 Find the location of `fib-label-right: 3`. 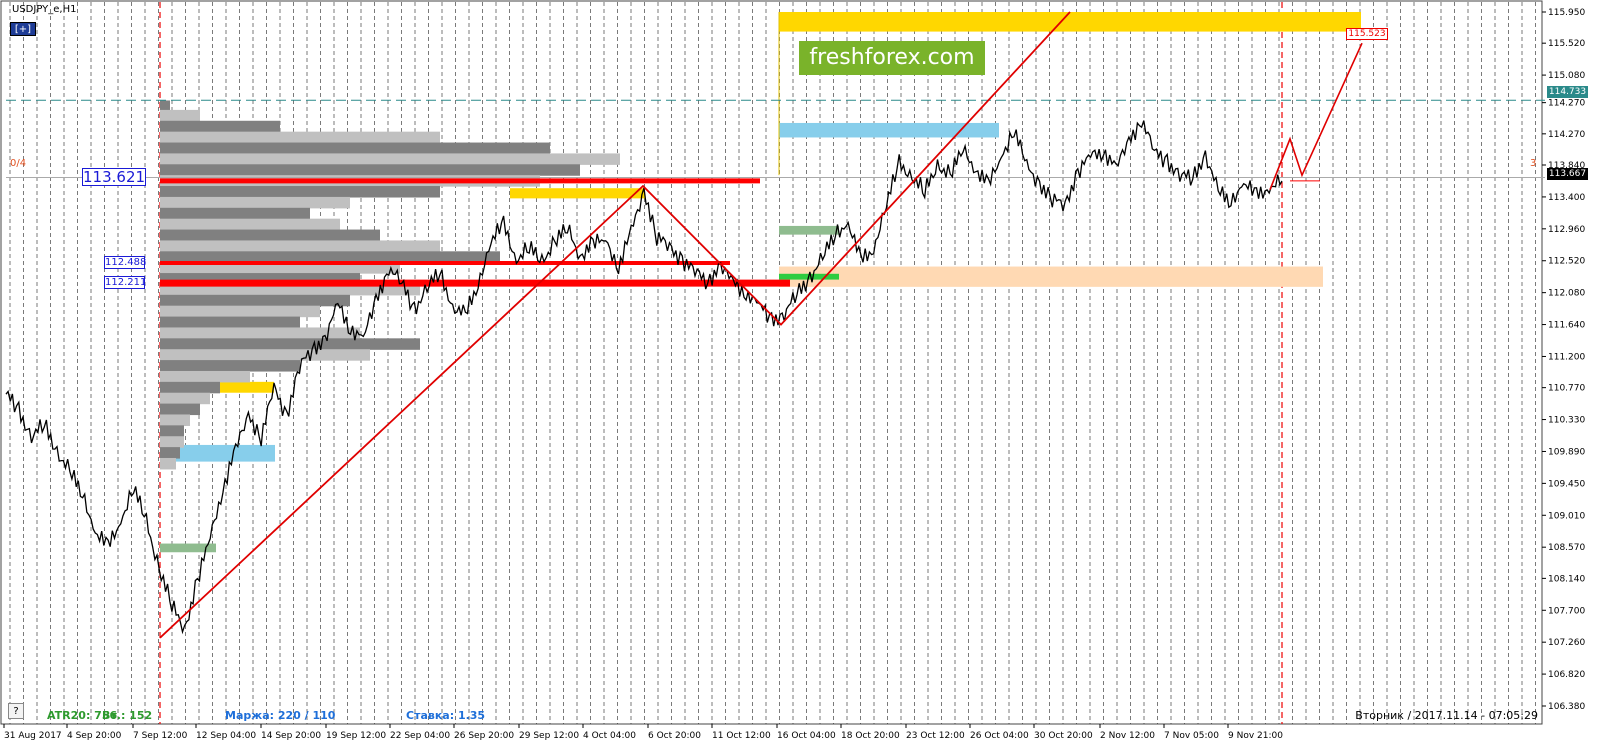

fib-label-right: 3 is located at coordinates (1533, 163).